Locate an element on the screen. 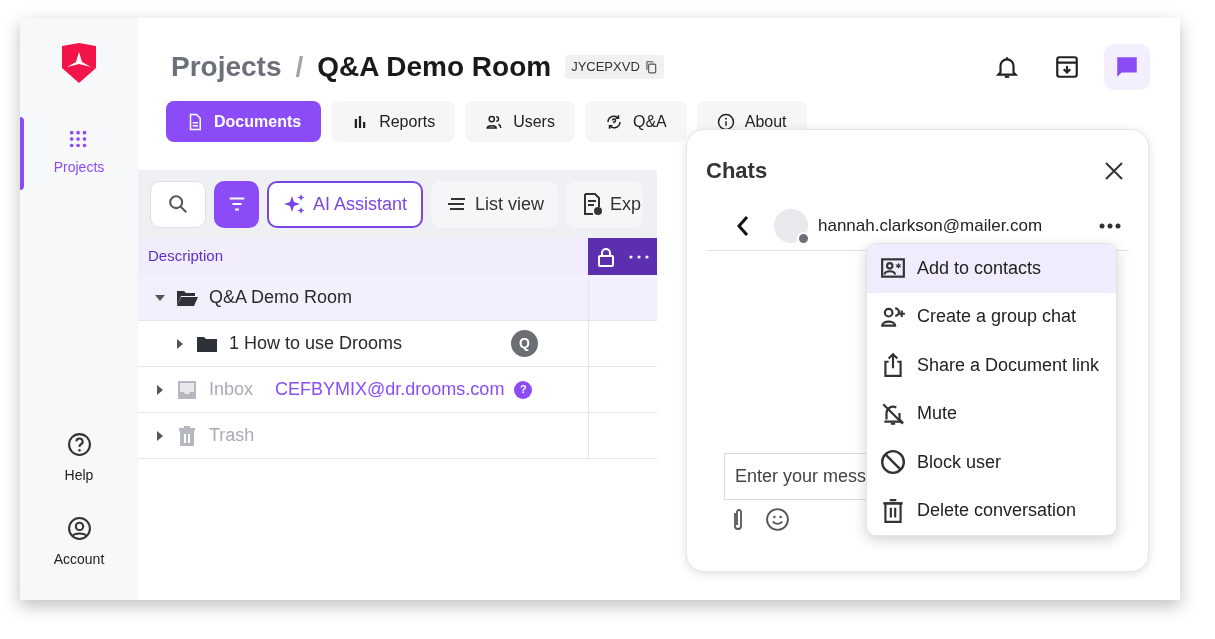 The image size is (1215, 639). info-icon is located at coordinates (725, 121).